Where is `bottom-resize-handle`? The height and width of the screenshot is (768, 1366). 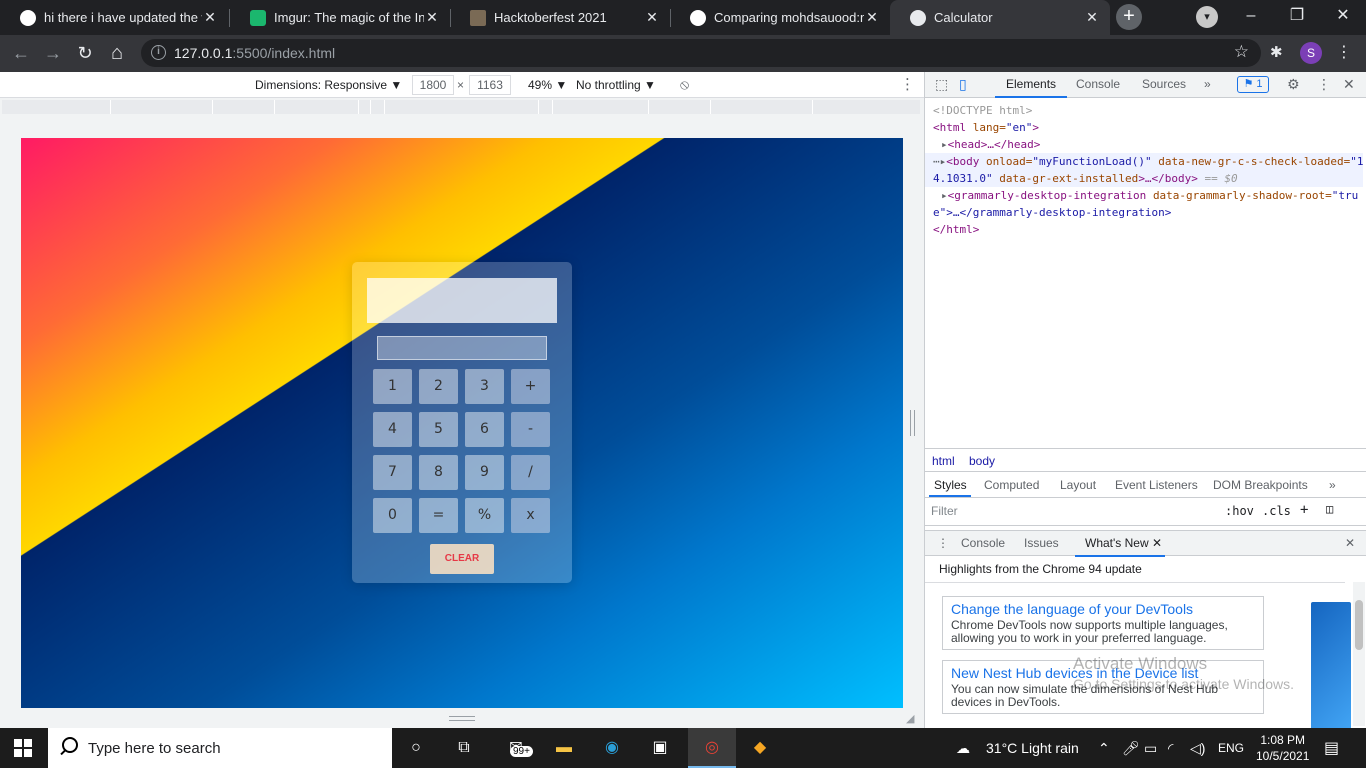 bottom-resize-handle is located at coordinates (462, 718).